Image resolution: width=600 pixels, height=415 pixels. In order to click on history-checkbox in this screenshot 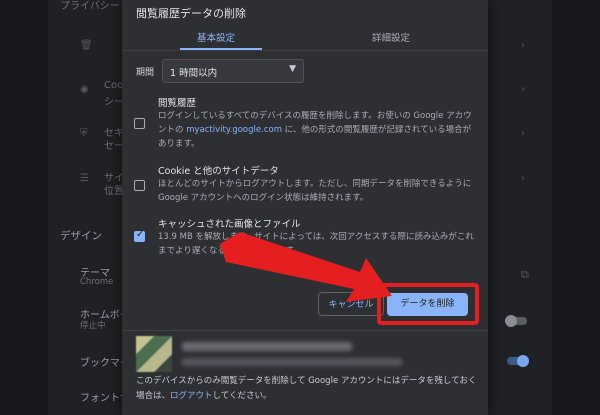, I will do `click(139, 123)`.